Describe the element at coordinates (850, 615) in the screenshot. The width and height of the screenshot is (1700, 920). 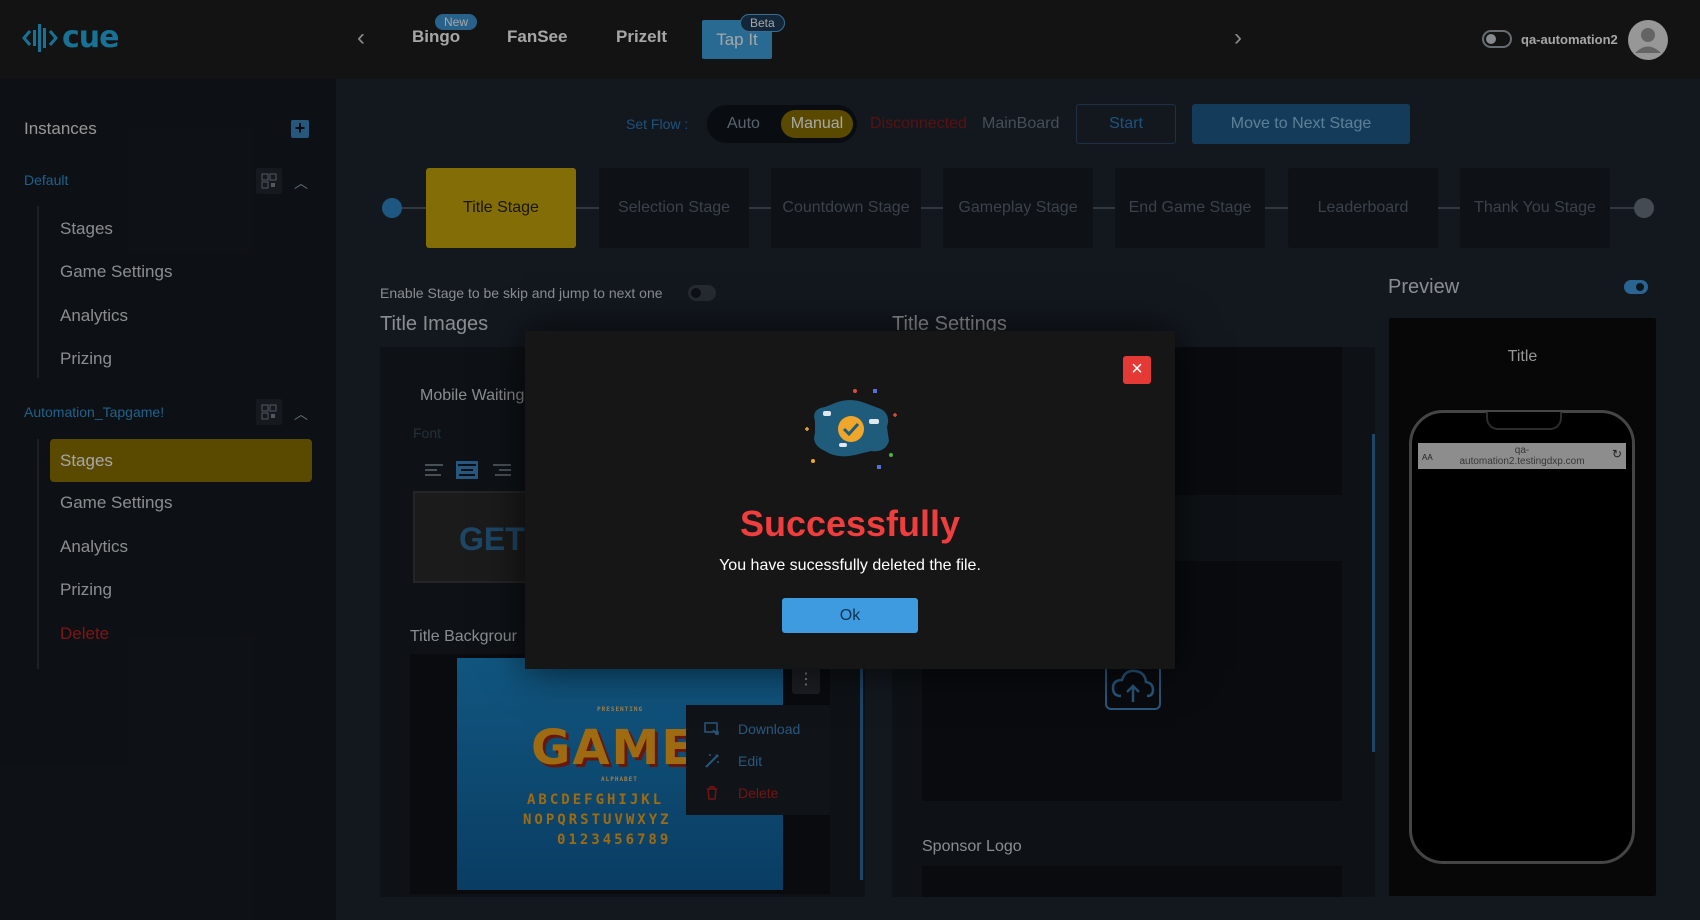
I see `ok-button: Ok` at that location.